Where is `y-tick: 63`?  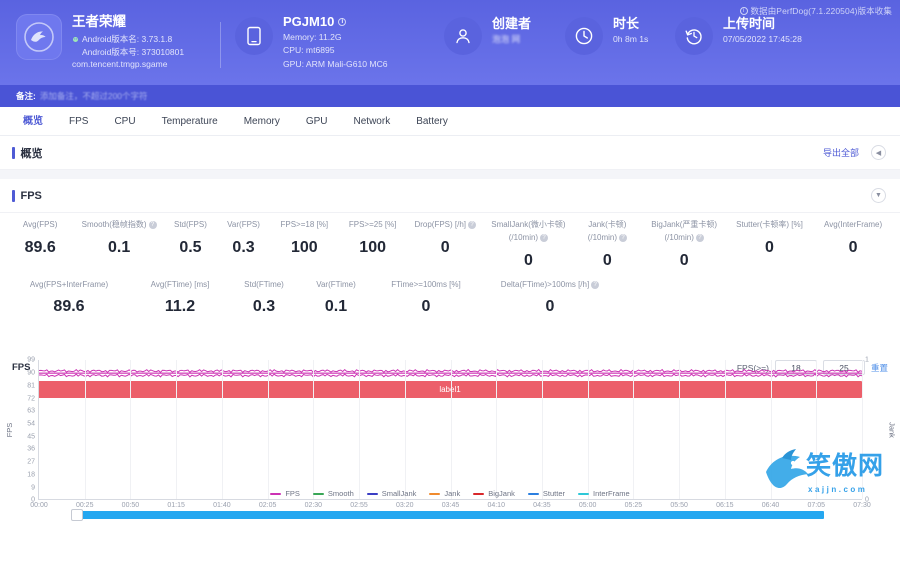
y-tick: 63 is located at coordinates (31, 411).